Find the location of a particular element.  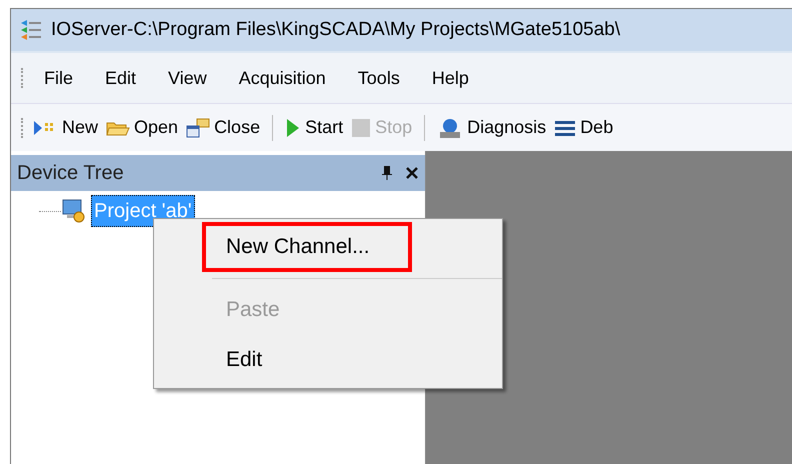

stop-icon is located at coordinates (361, 128).